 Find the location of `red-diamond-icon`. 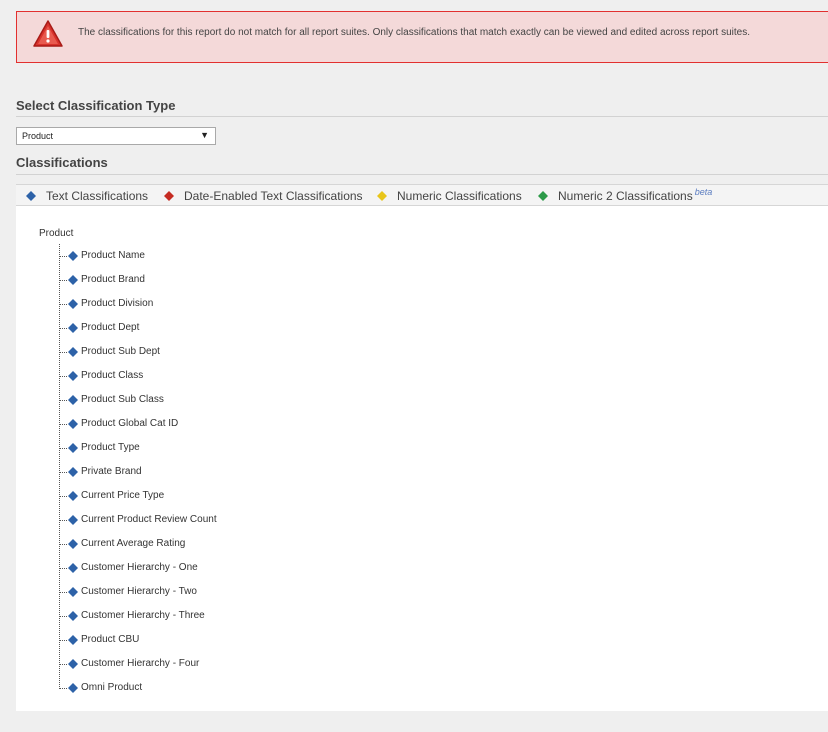

red-diamond-icon is located at coordinates (169, 196).